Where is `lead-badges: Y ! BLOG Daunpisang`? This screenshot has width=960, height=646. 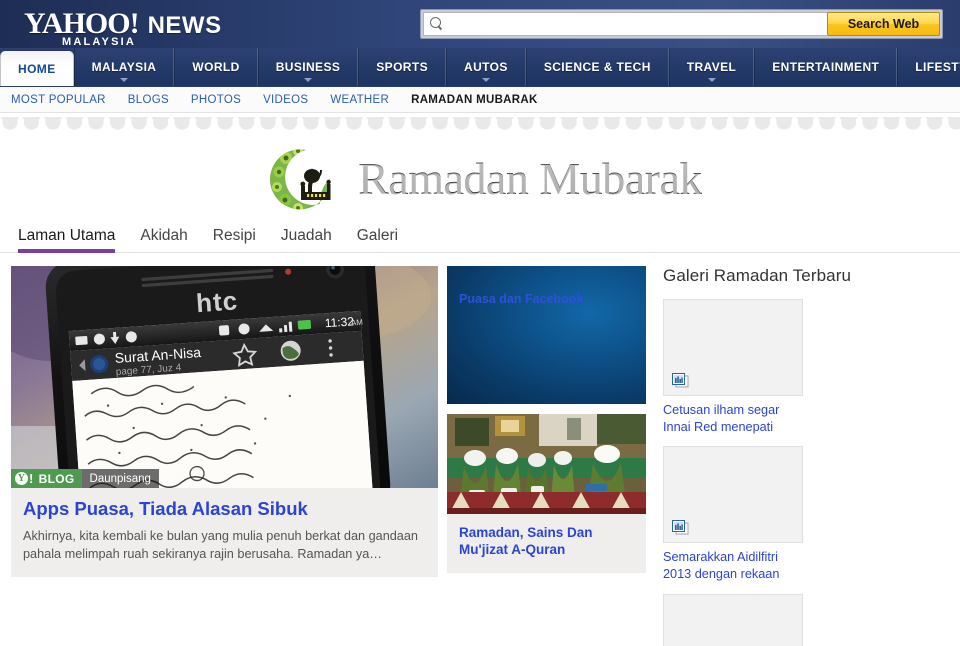 lead-badges: Y ! BLOG Daunpisang is located at coordinates (85, 478).